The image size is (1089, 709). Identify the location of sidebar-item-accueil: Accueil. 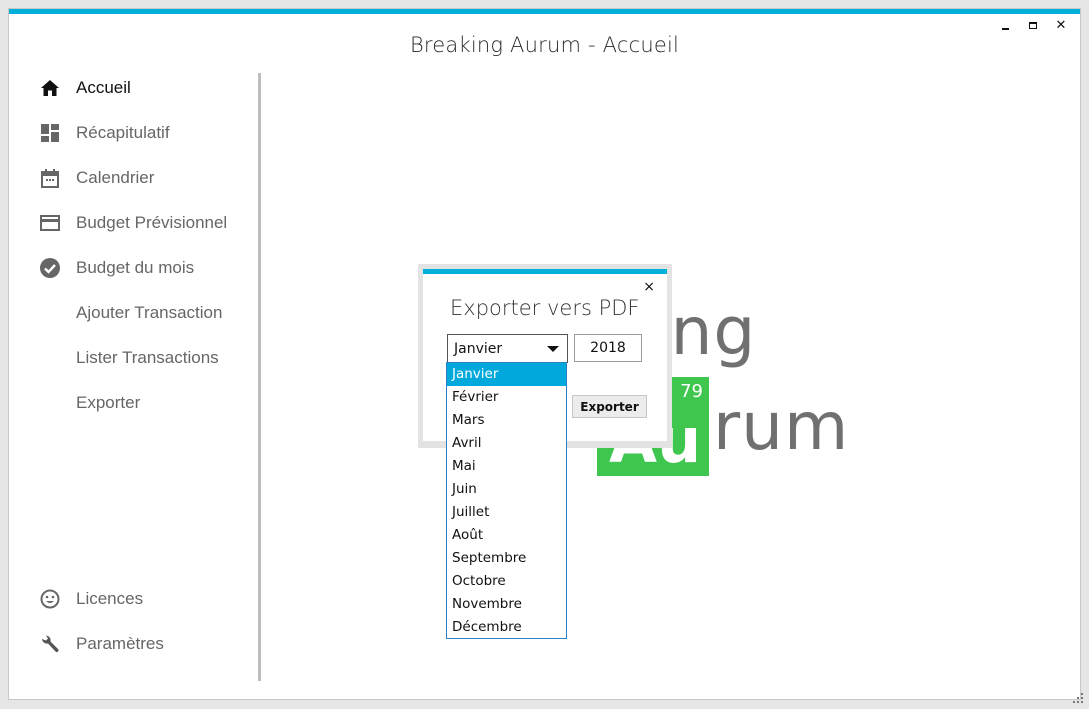
(85, 88).